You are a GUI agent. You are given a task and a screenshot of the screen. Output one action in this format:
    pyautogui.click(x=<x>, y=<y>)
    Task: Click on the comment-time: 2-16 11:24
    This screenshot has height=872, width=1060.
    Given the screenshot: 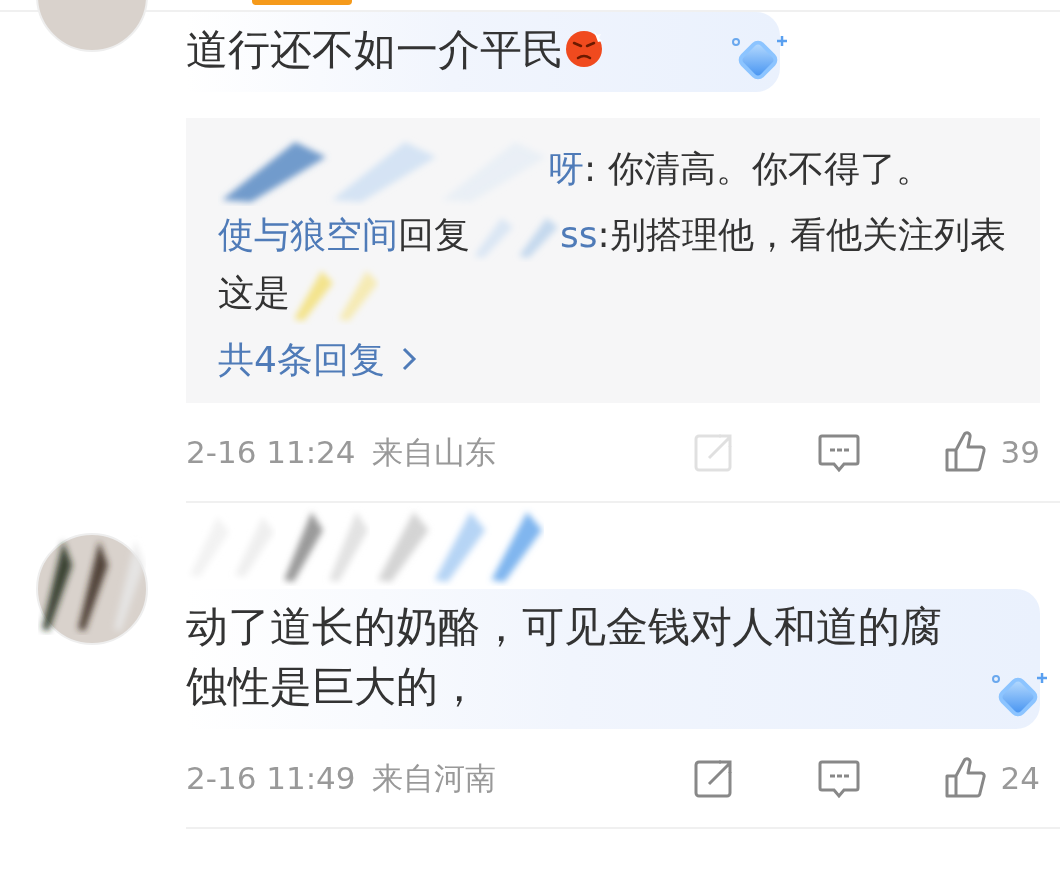 What is the action you would take?
    pyautogui.click(x=271, y=452)
    